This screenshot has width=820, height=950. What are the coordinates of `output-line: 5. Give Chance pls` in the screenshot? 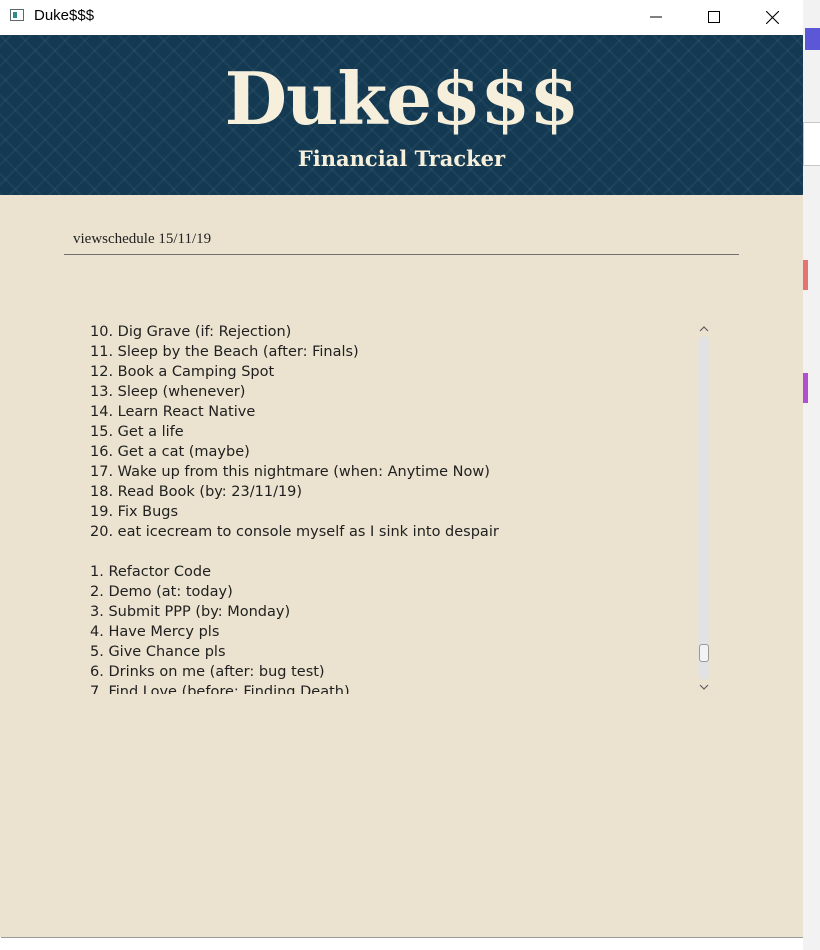 It's located at (158, 652).